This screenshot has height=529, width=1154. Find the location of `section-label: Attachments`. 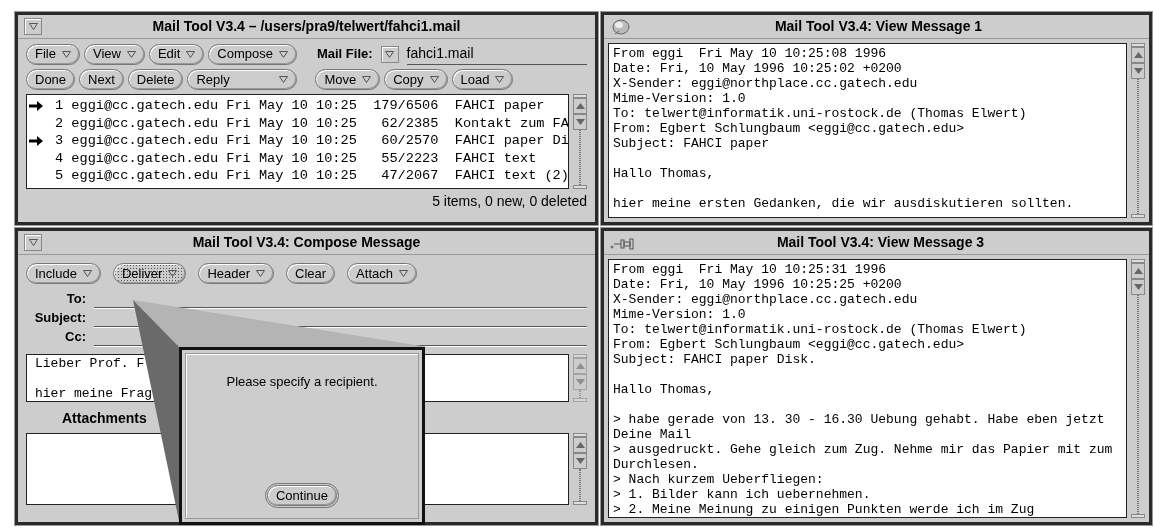

section-label: Attachments is located at coordinates (104, 418).